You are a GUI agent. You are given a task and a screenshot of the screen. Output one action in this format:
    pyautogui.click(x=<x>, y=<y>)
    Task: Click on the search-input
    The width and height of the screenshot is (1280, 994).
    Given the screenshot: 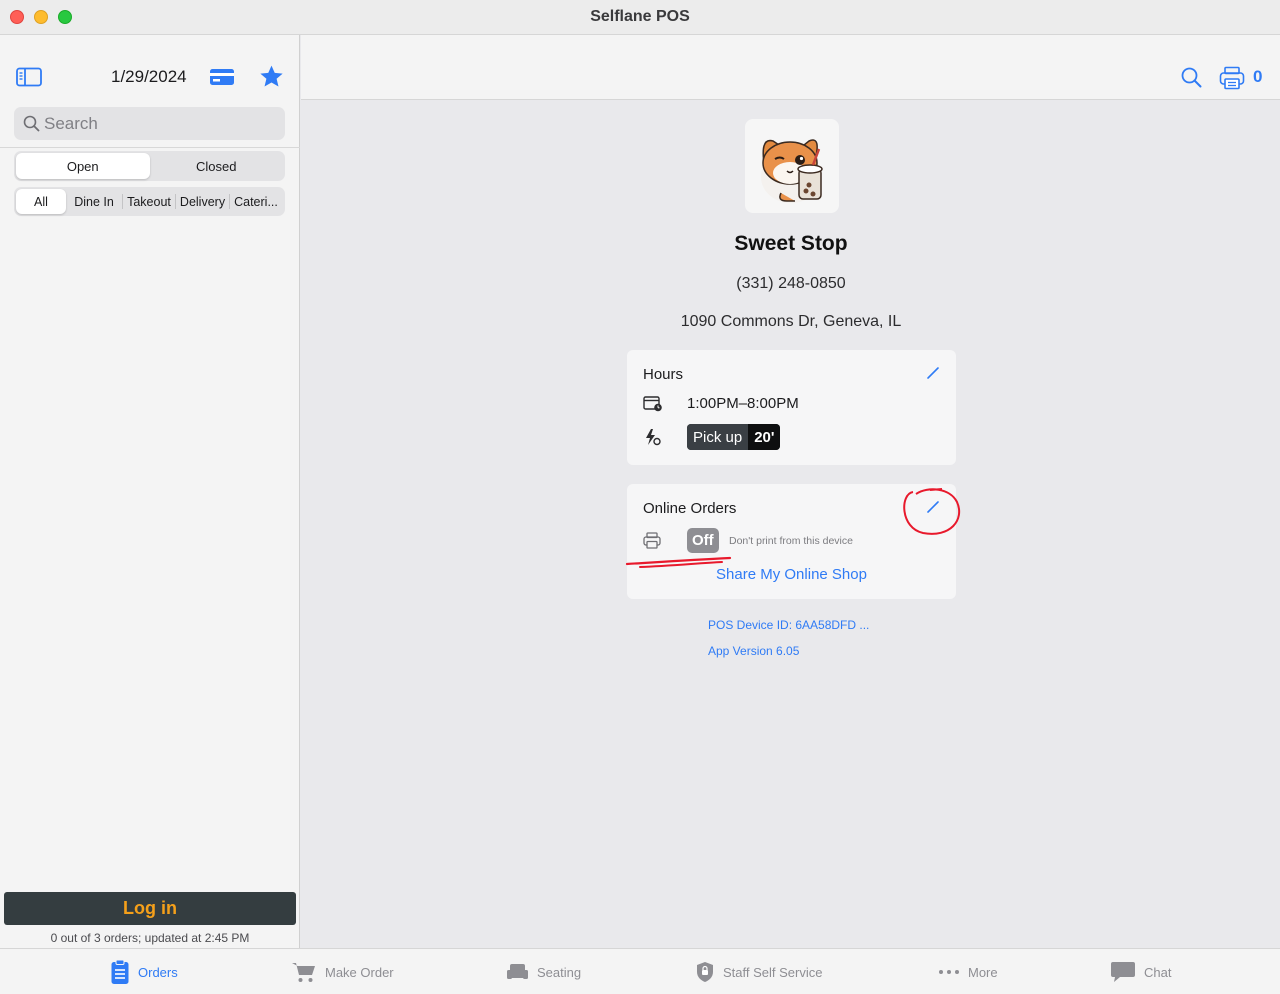 What is the action you would take?
    pyautogui.click(x=159, y=123)
    